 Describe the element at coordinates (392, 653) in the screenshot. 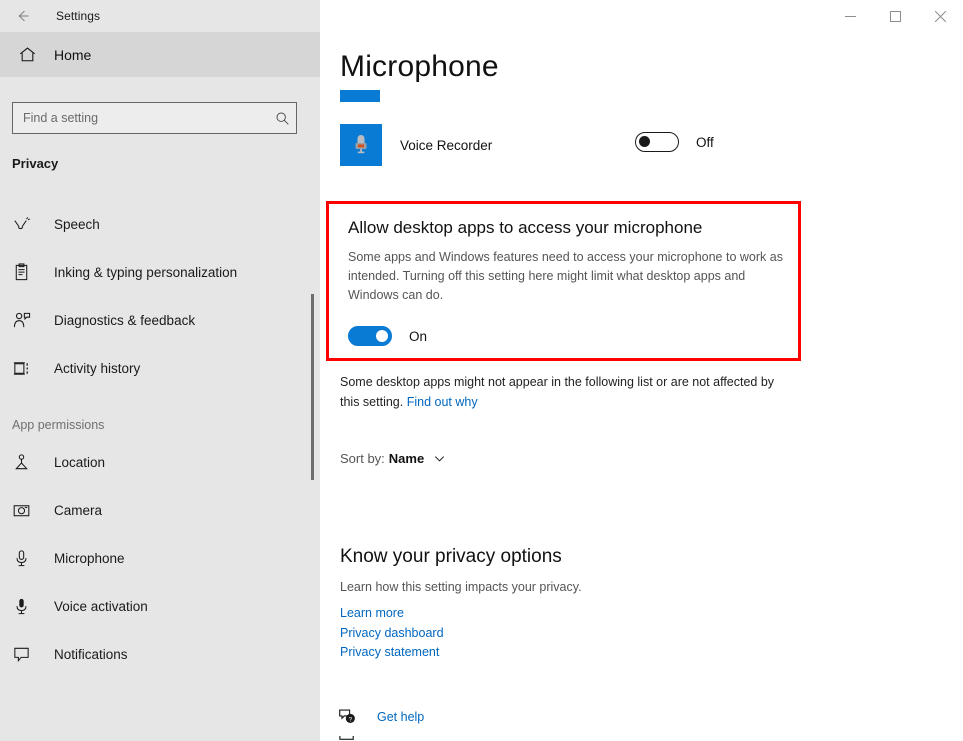

I see `privacy-statement-link: Privacy statement` at that location.